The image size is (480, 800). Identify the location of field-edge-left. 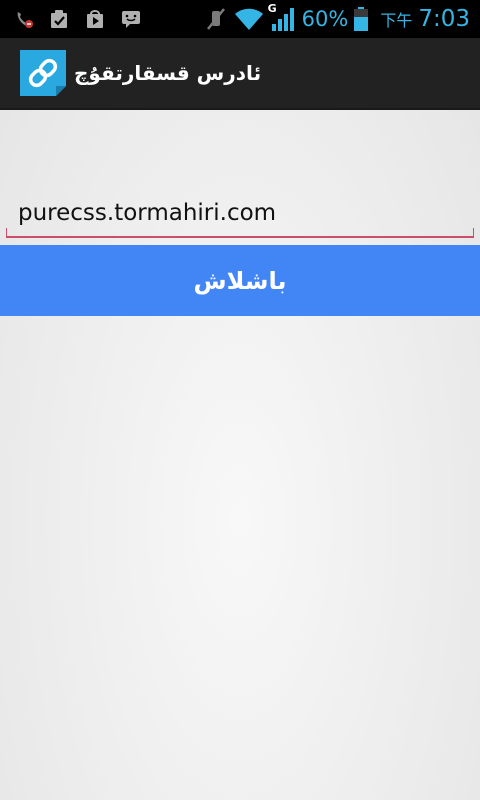
(6, 232).